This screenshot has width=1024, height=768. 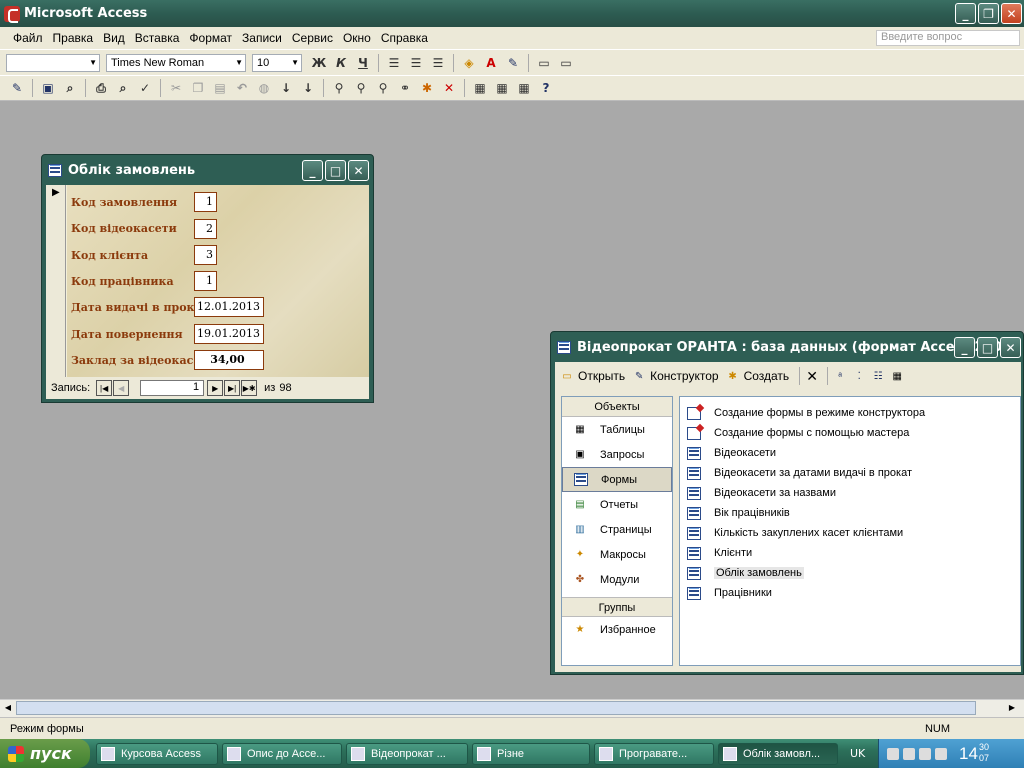 What do you see at coordinates (157, 38) in the screenshot?
I see `menu-insert: Вставка` at bounding box center [157, 38].